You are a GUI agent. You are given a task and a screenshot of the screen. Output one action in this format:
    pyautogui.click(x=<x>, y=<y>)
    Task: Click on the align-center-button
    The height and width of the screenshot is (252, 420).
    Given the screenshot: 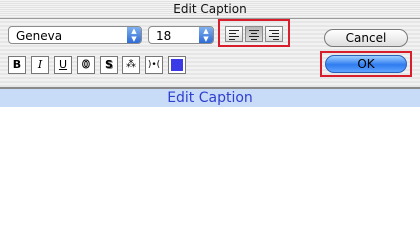 What is the action you would take?
    pyautogui.click(x=254, y=34)
    